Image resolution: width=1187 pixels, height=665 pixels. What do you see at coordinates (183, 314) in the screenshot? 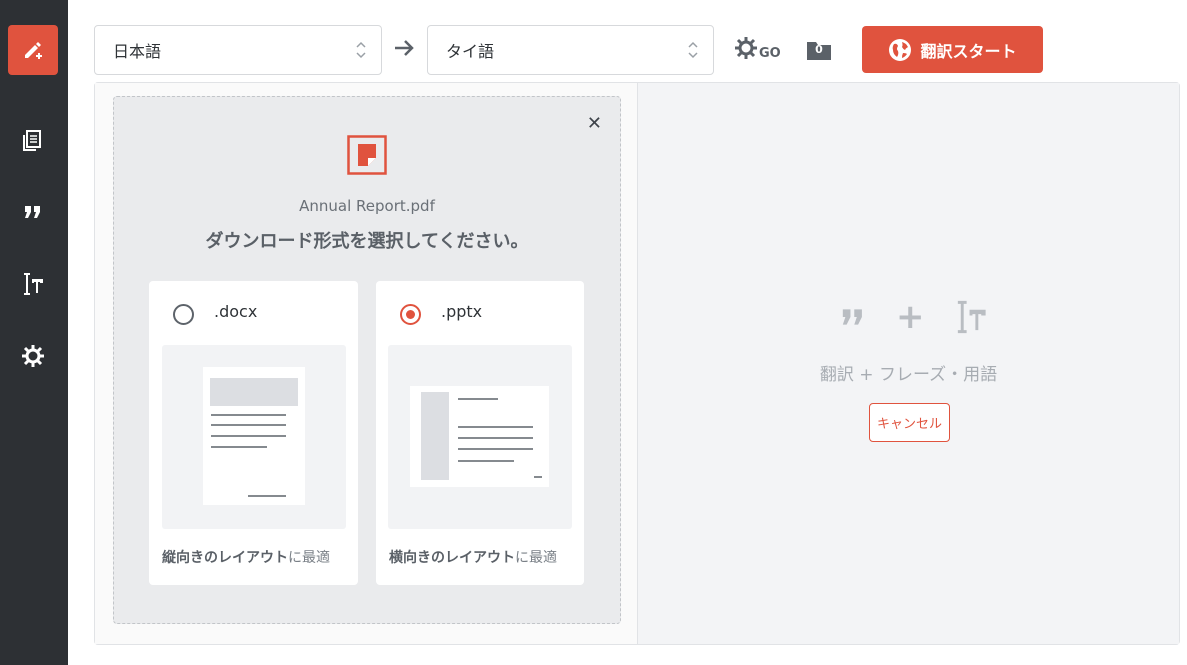
I see `docx-radio` at bounding box center [183, 314].